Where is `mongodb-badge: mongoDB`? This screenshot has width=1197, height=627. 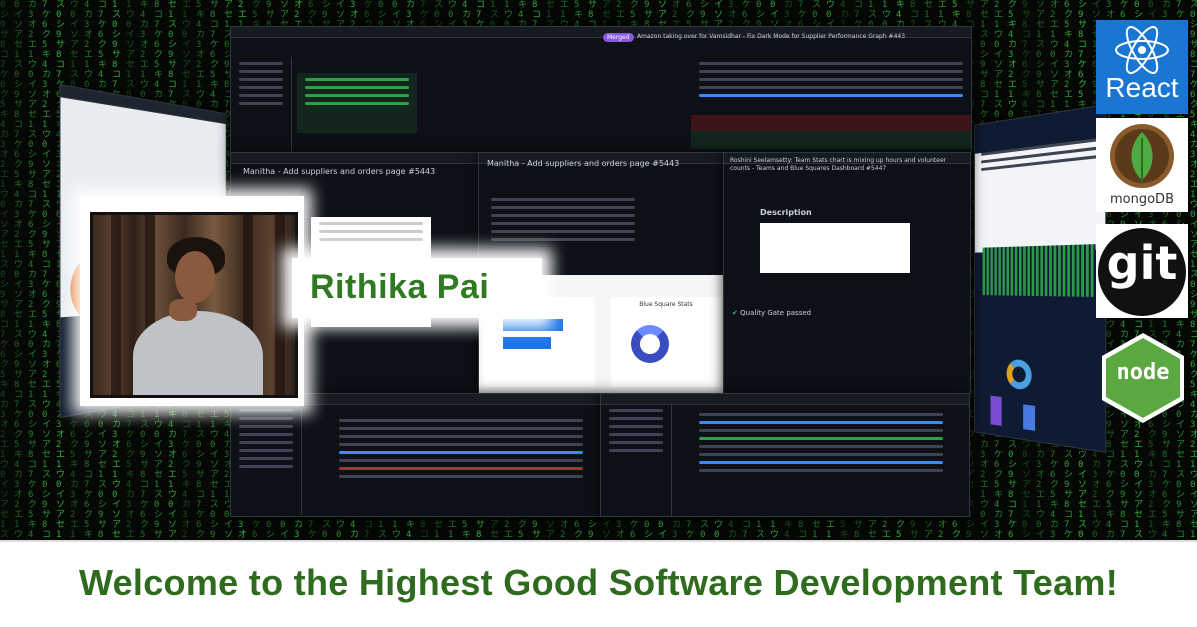
mongodb-badge: mongoDB is located at coordinates (1142, 165).